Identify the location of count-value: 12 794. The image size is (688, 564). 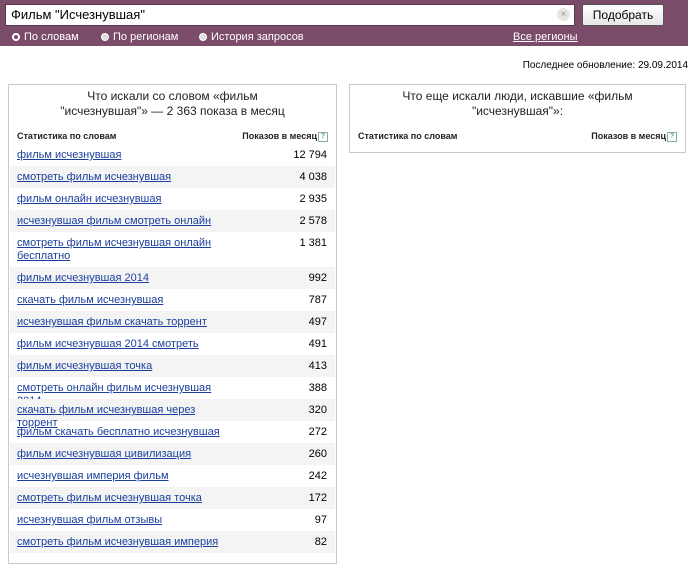
(310, 155).